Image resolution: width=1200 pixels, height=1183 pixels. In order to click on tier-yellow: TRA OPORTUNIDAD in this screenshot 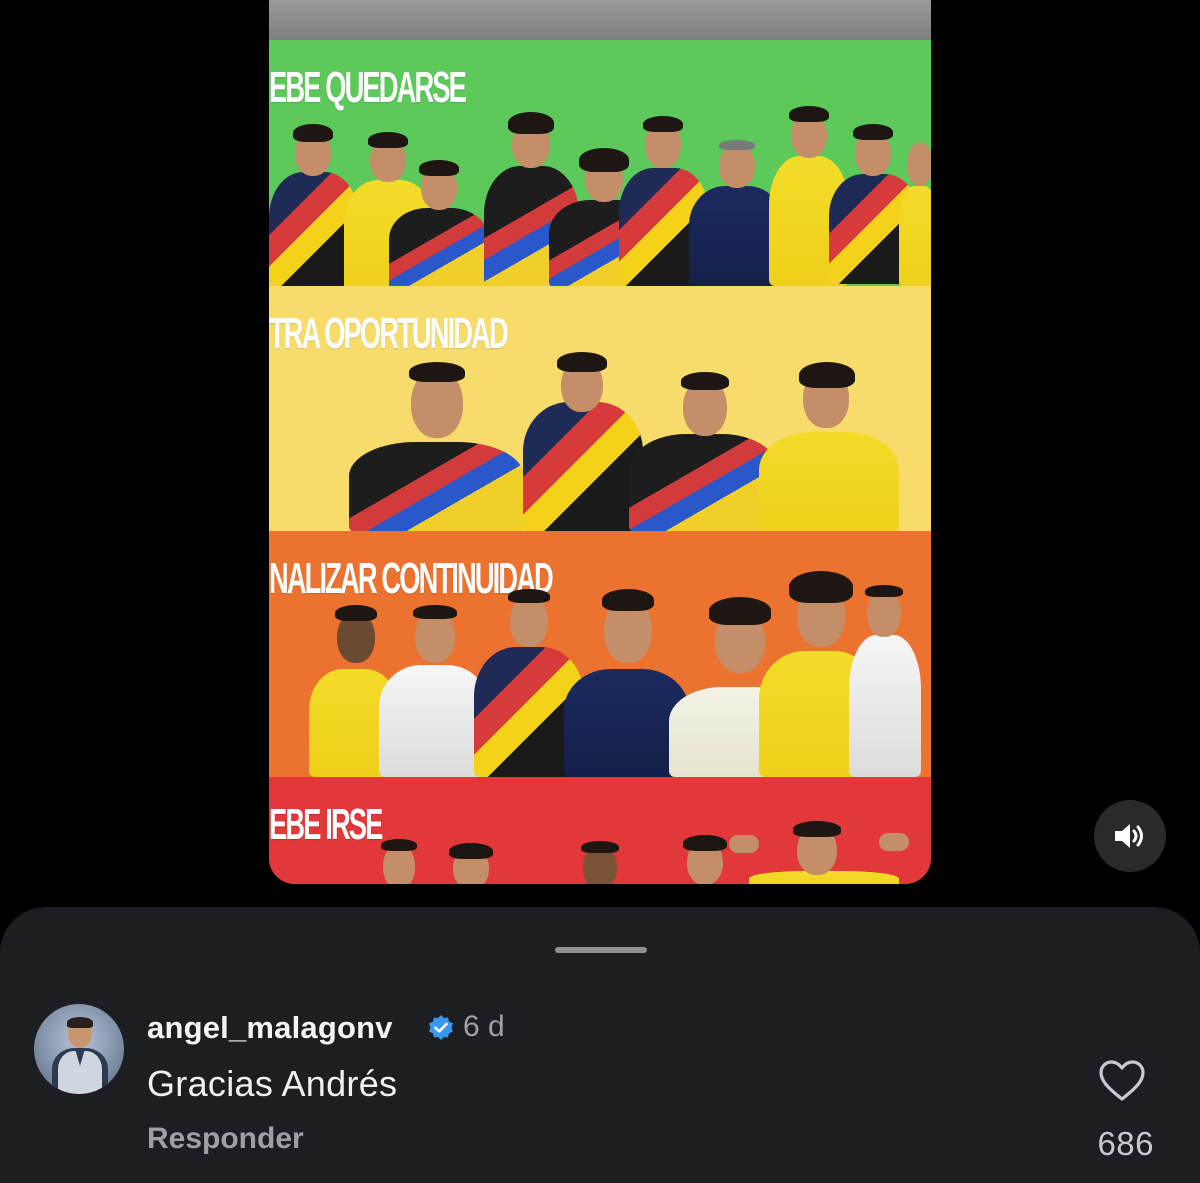, I will do `click(600, 408)`.